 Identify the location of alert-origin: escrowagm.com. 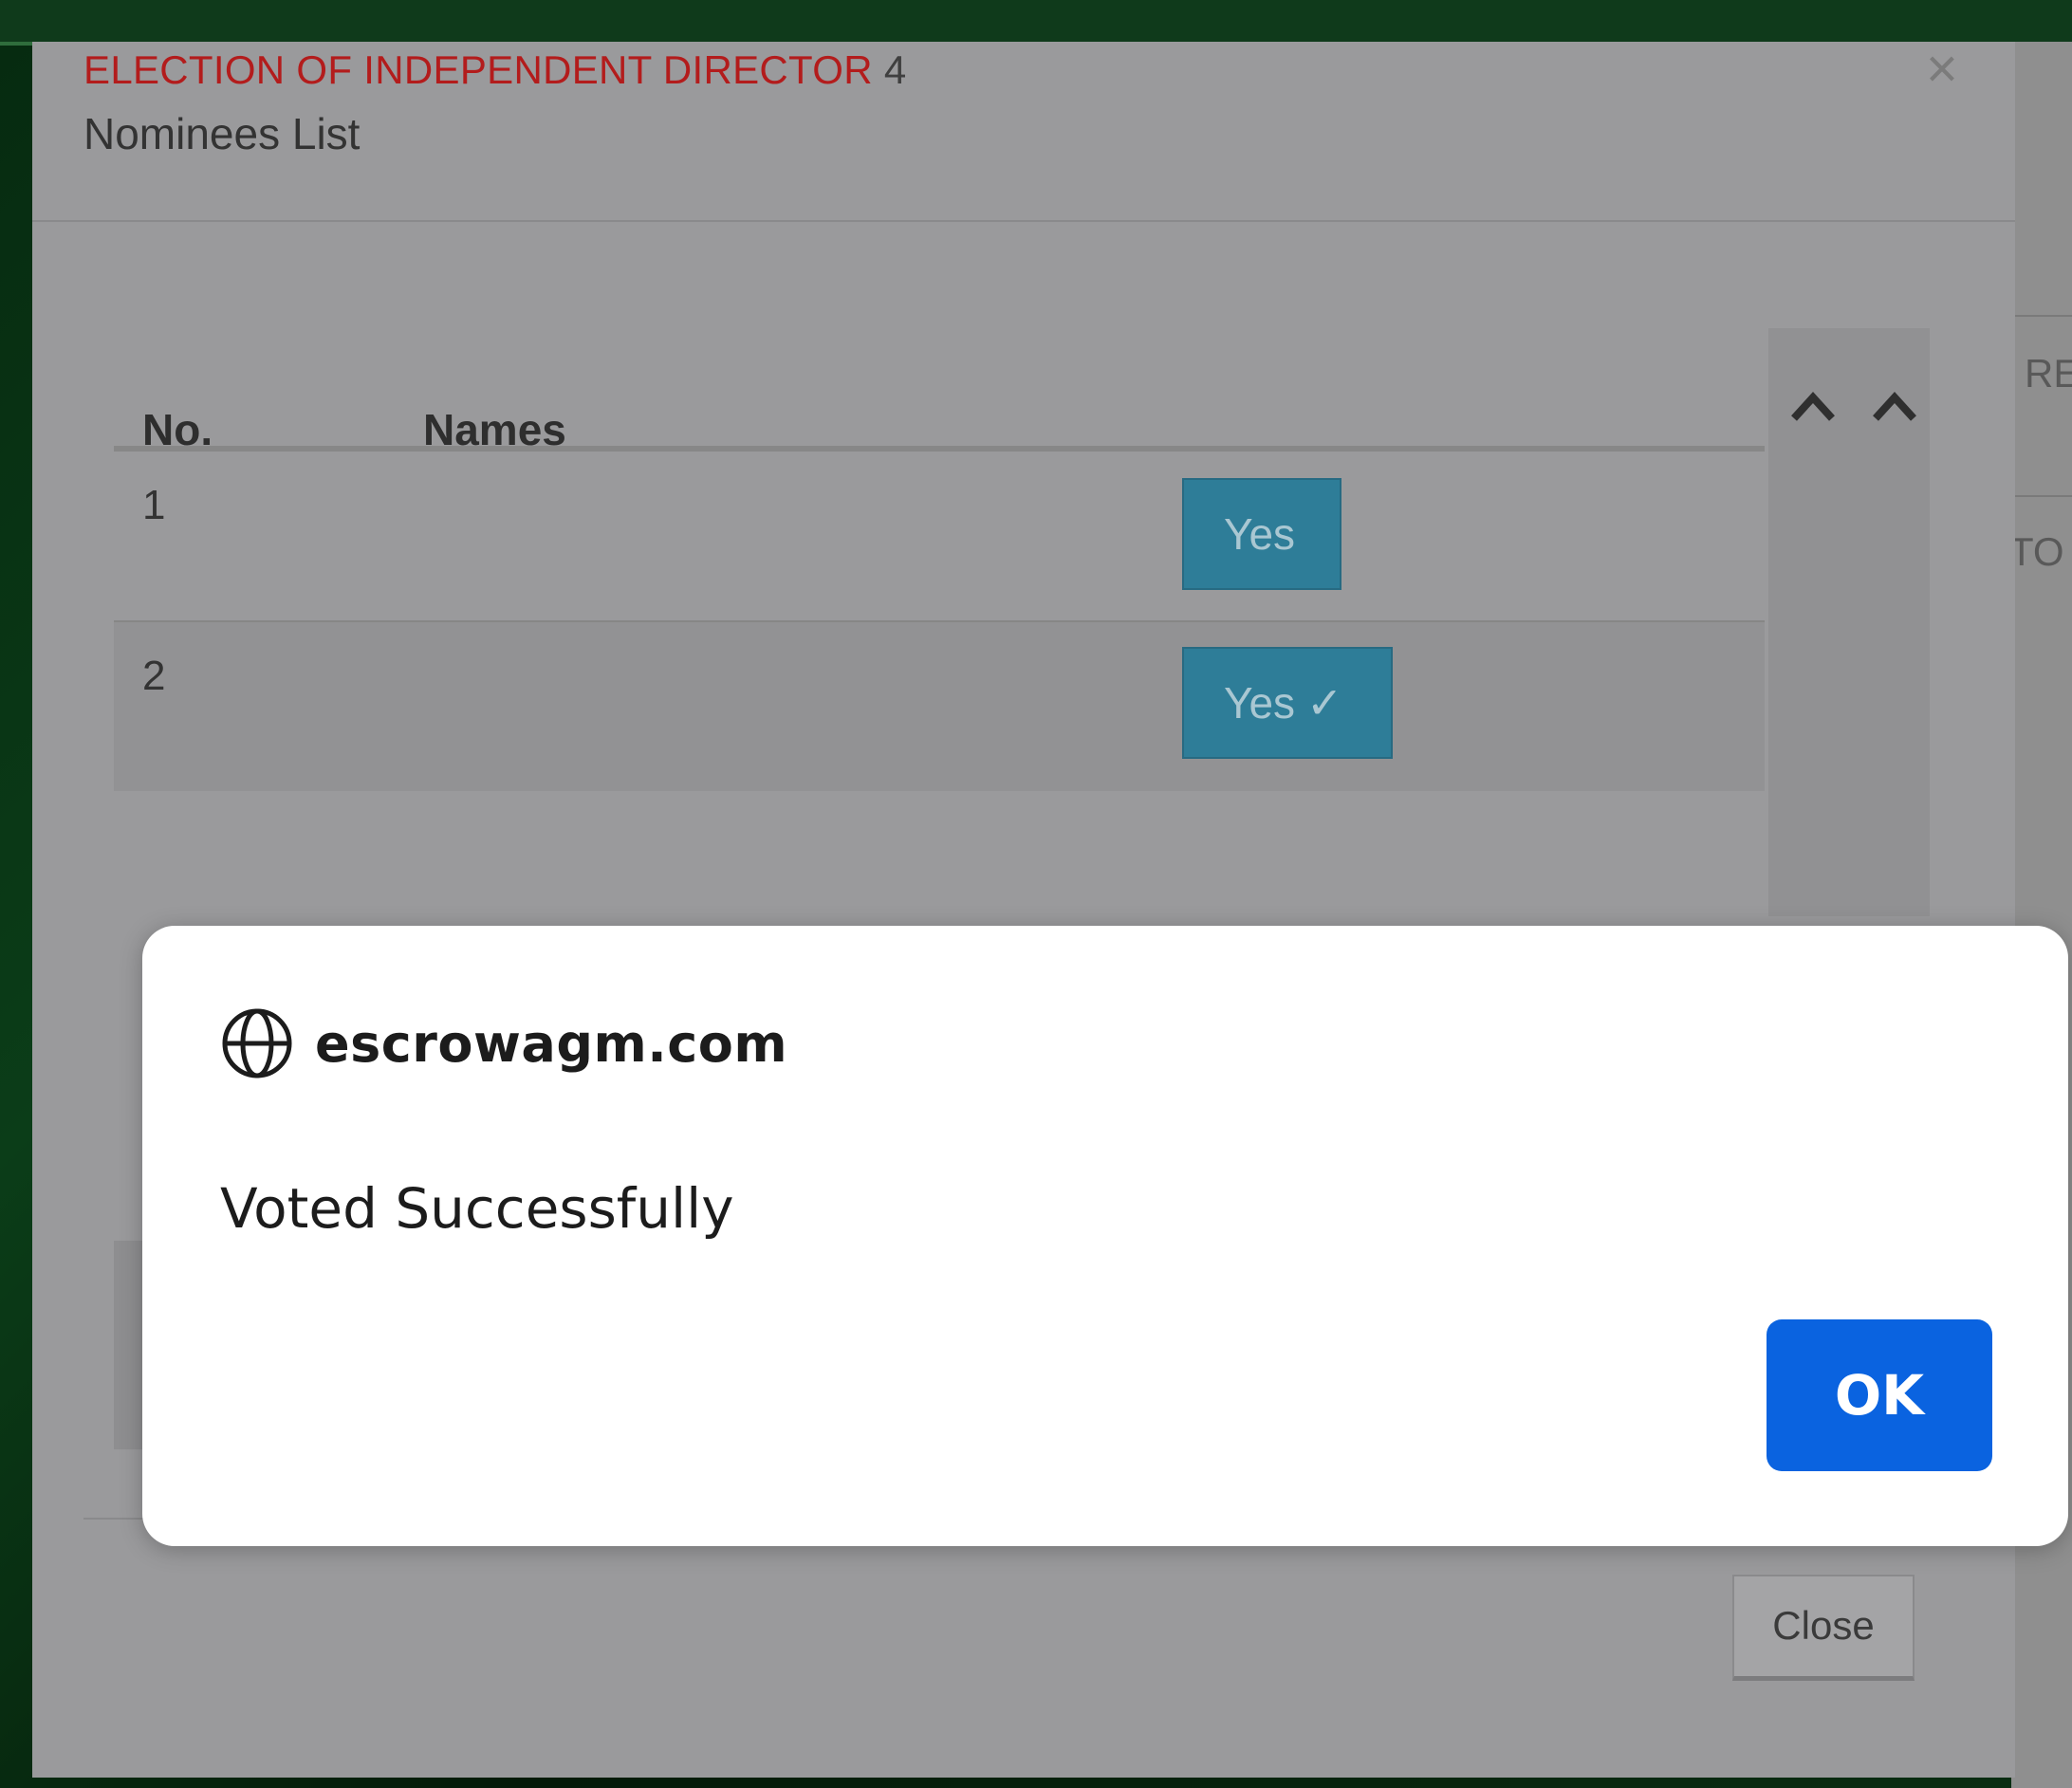
(503, 1043).